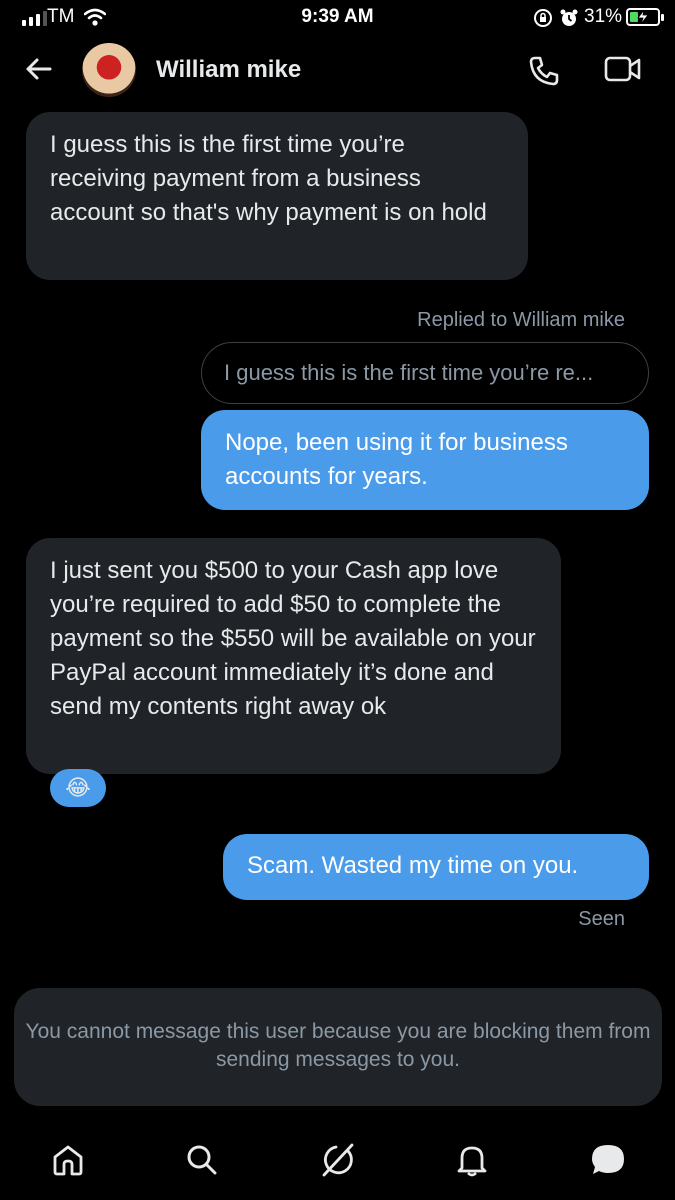  What do you see at coordinates (645, 17) in the screenshot?
I see `battery-charging-icon` at bounding box center [645, 17].